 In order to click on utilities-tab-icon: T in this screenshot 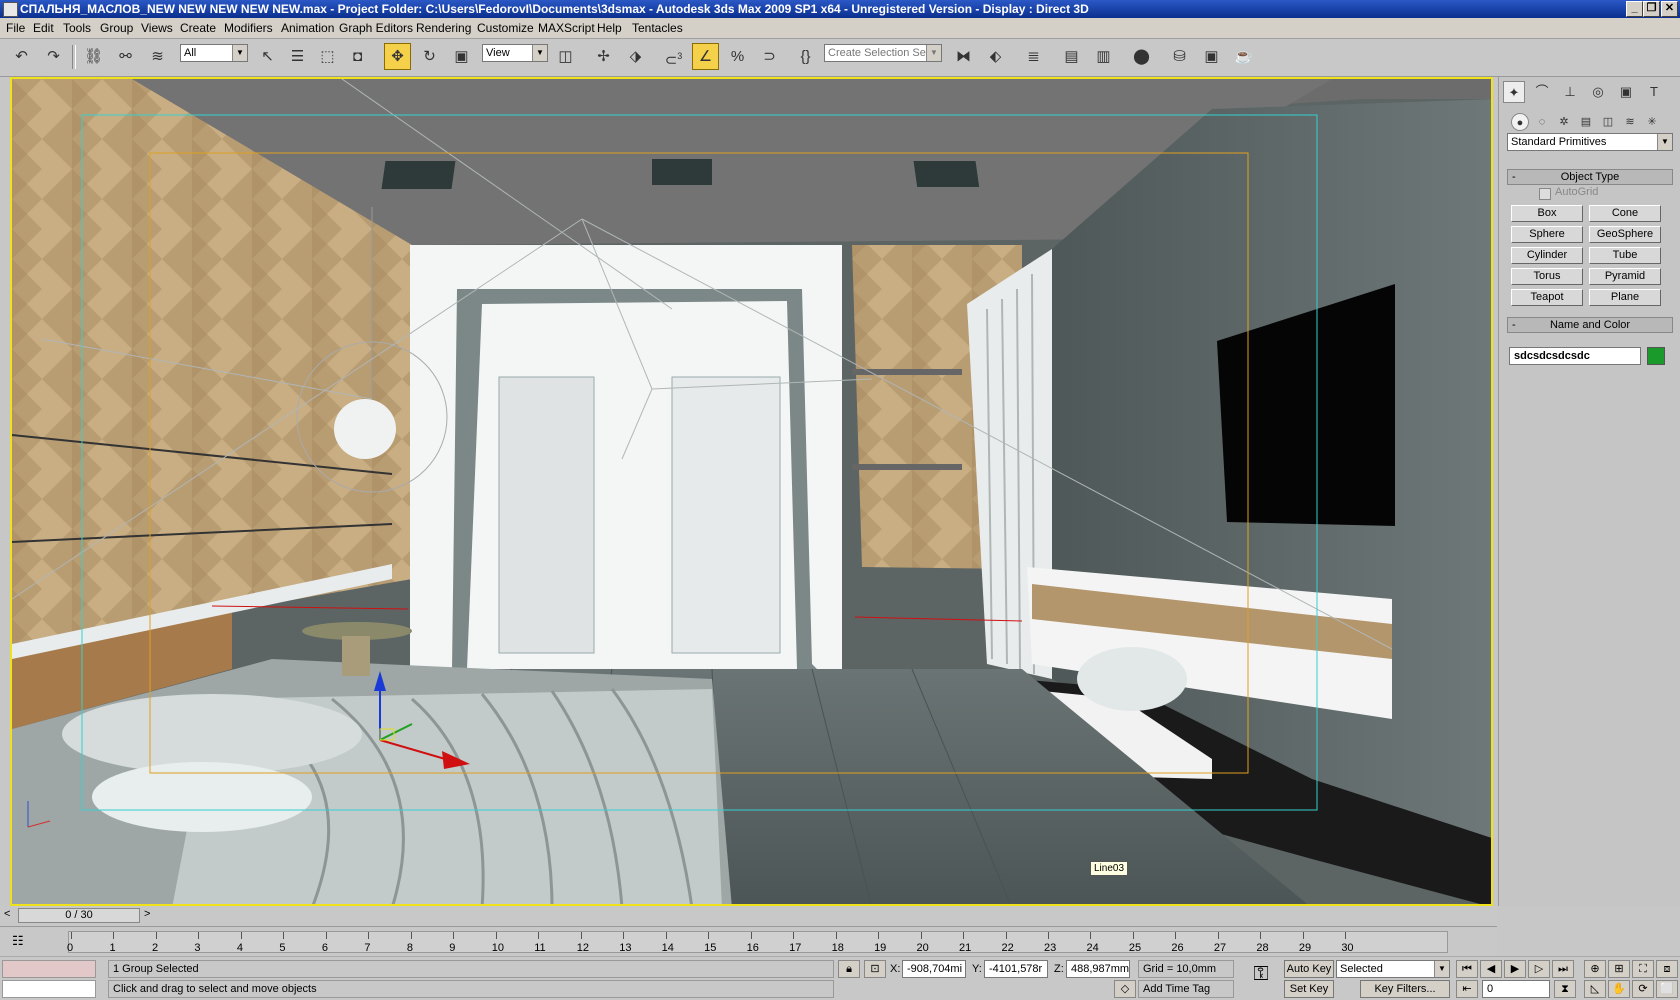, I will do `click(1654, 92)`.